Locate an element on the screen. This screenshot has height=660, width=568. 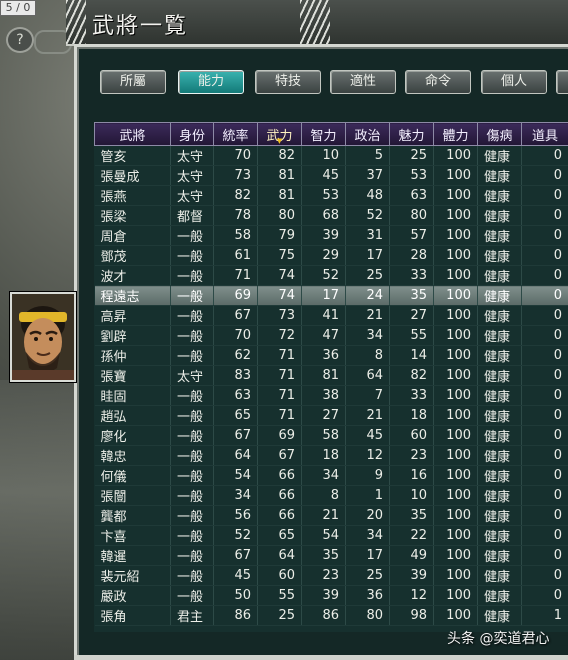
table-row: 卞喜 一般 52 65 54 34 22 100 健康 0 is located at coordinates (331, 535).